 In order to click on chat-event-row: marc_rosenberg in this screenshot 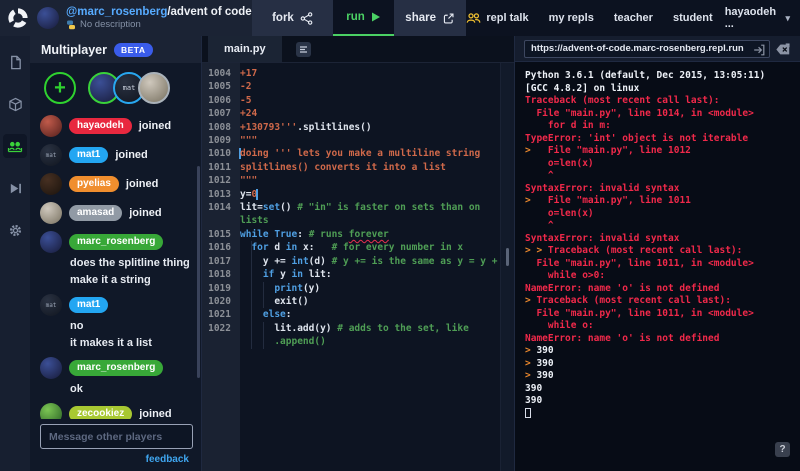, I will do `click(116, 242)`.